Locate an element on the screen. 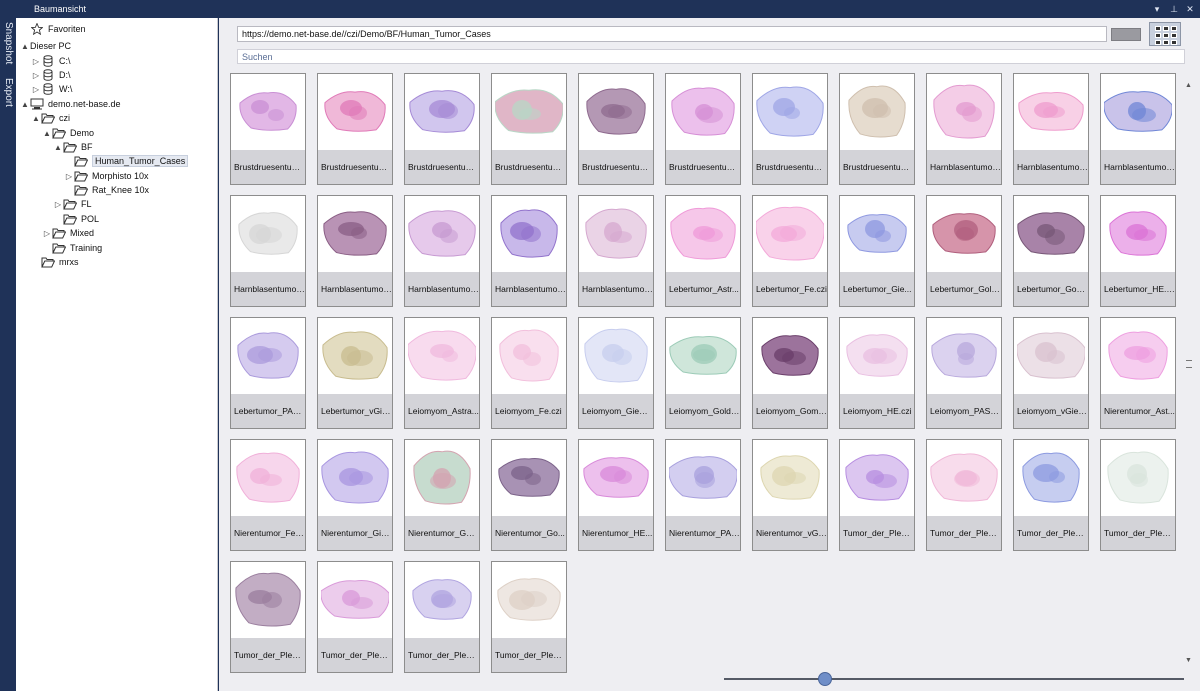  go-button is located at coordinates (1126, 34).